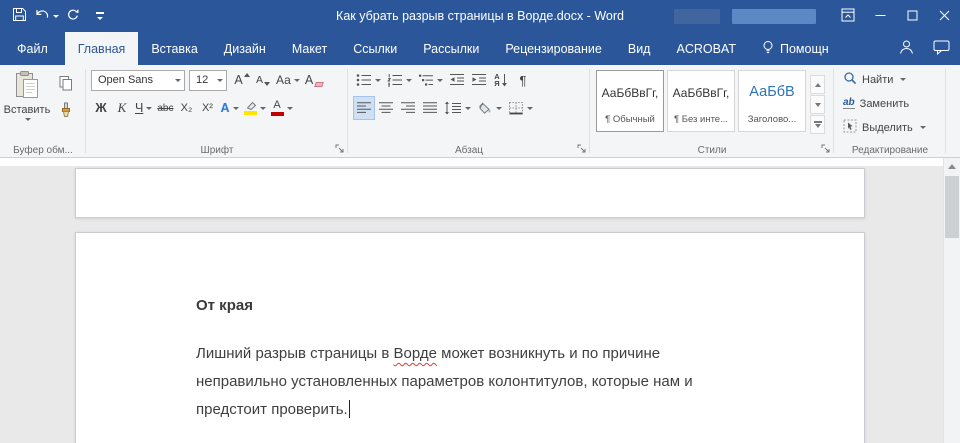  Describe the element at coordinates (295, 353) in the screenshot. I see `paragraph-text: Лишний разрыв страницы в` at that location.